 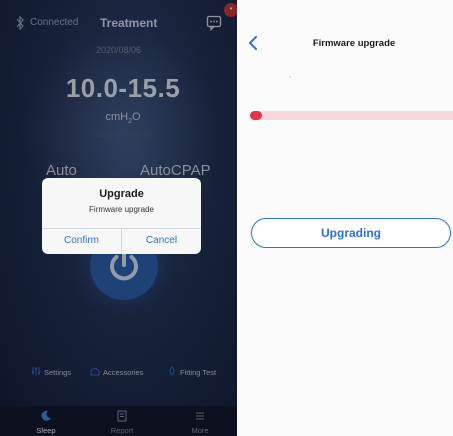 What do you see at coordinates (161, 241) in the screenshot?
I see `cancel-button: Cancel` at bounding box center [161, 241].